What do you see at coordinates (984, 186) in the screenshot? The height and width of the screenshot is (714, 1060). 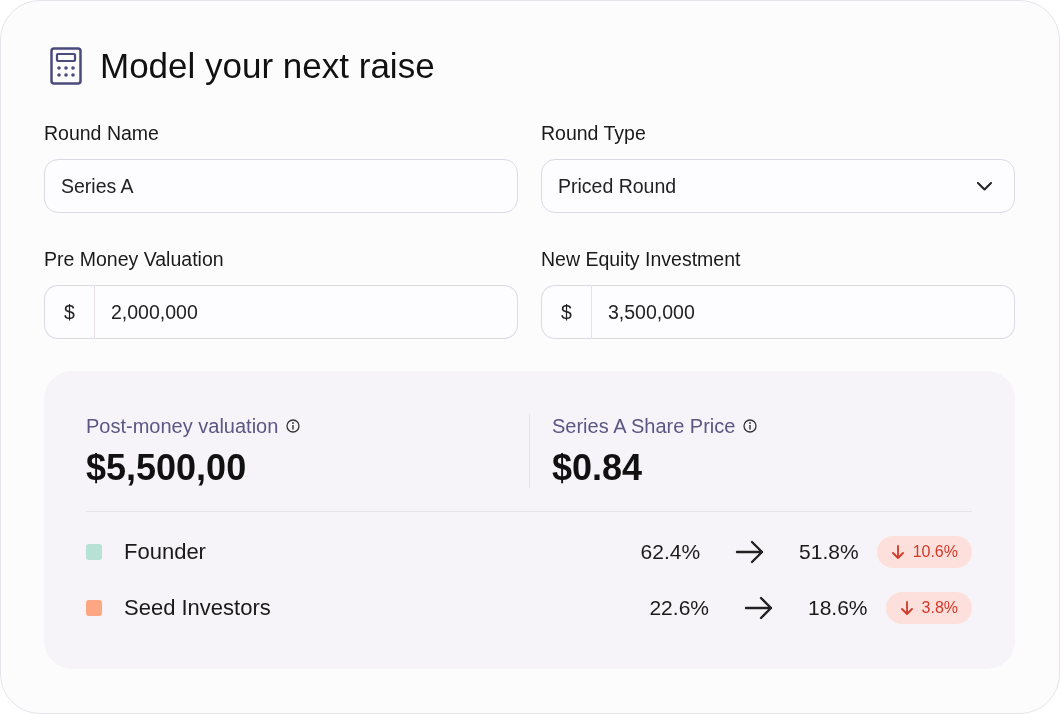 I see `chevron-down-icon` at bounding box center [984, 186].